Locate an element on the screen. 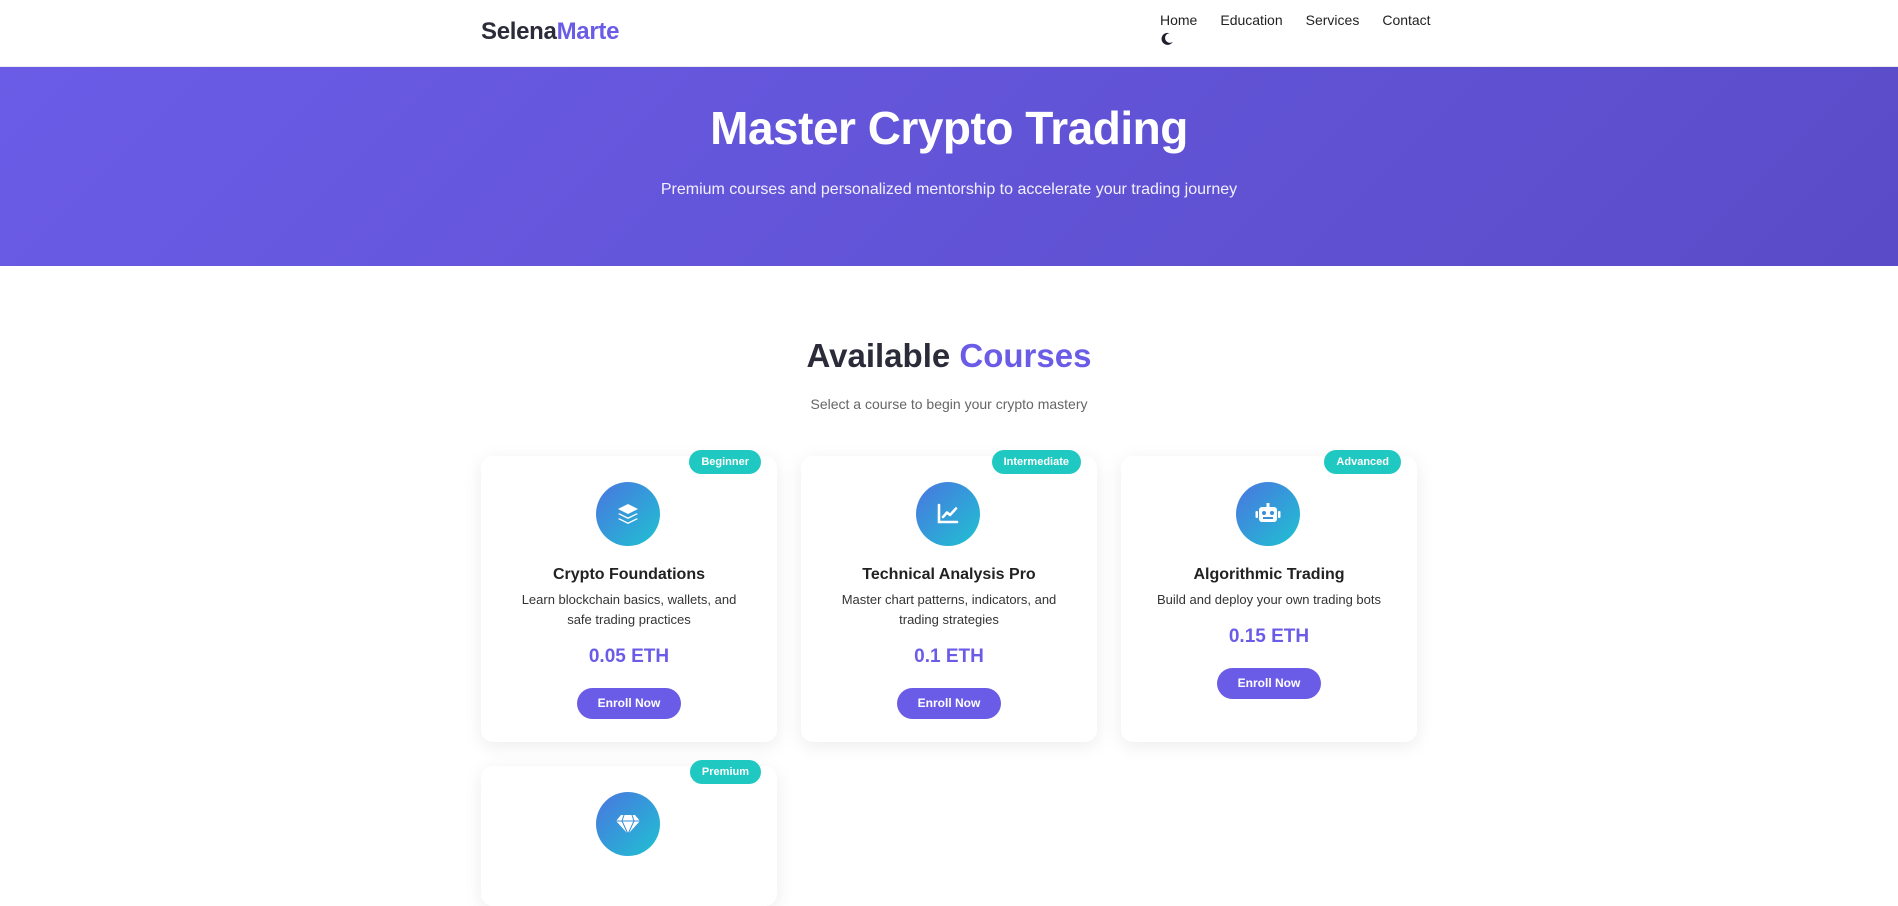 The height and width of the screenshot is (906, 1898). section-title-main: Available is located at coordinates (883, 355).